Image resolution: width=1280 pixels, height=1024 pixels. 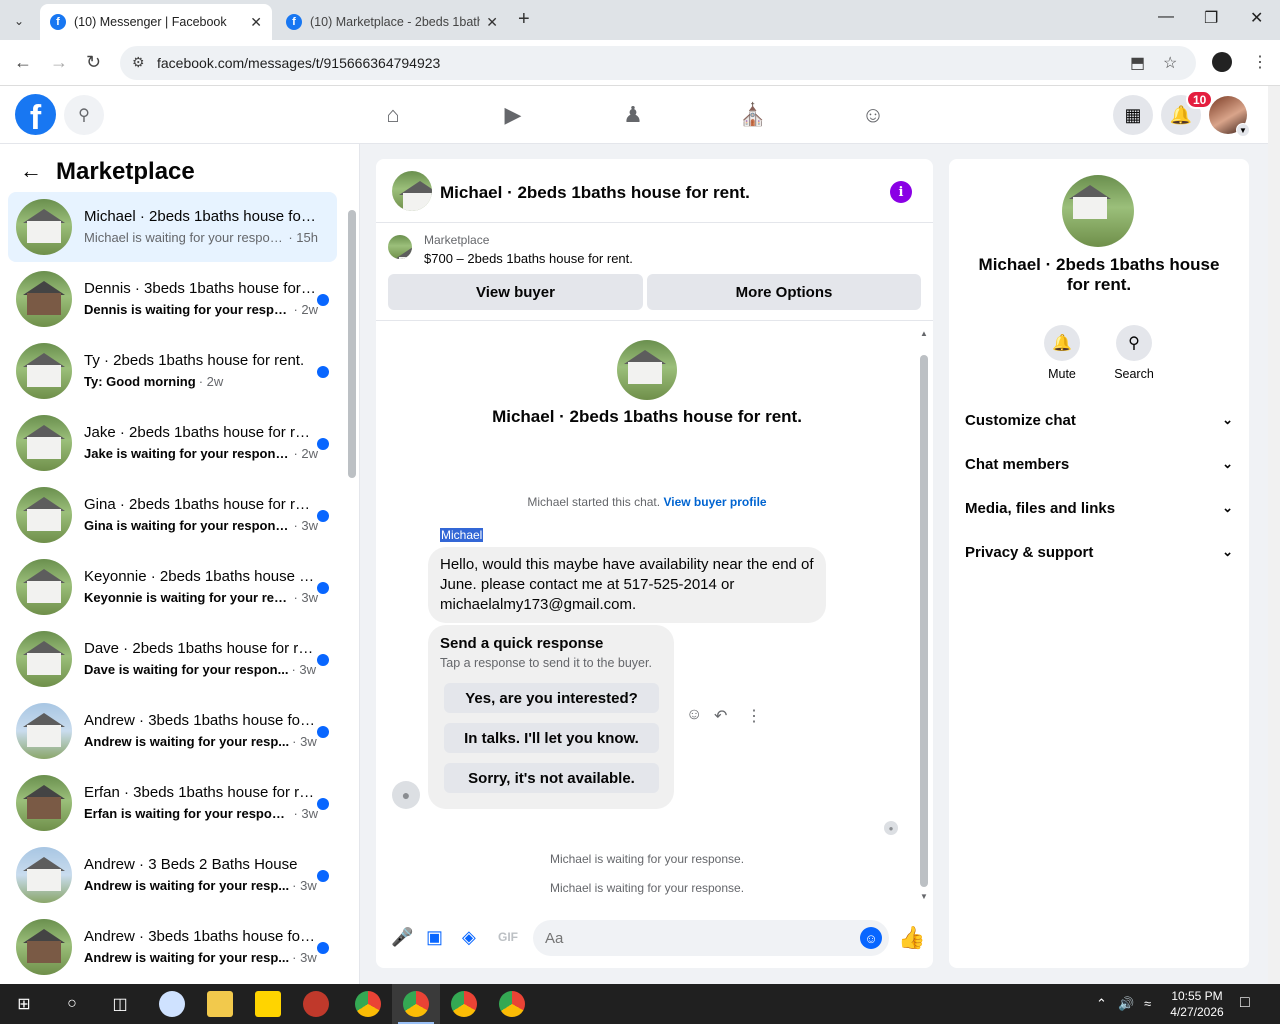 I want to click on scroll-thumb, so click(x=924, y=621).